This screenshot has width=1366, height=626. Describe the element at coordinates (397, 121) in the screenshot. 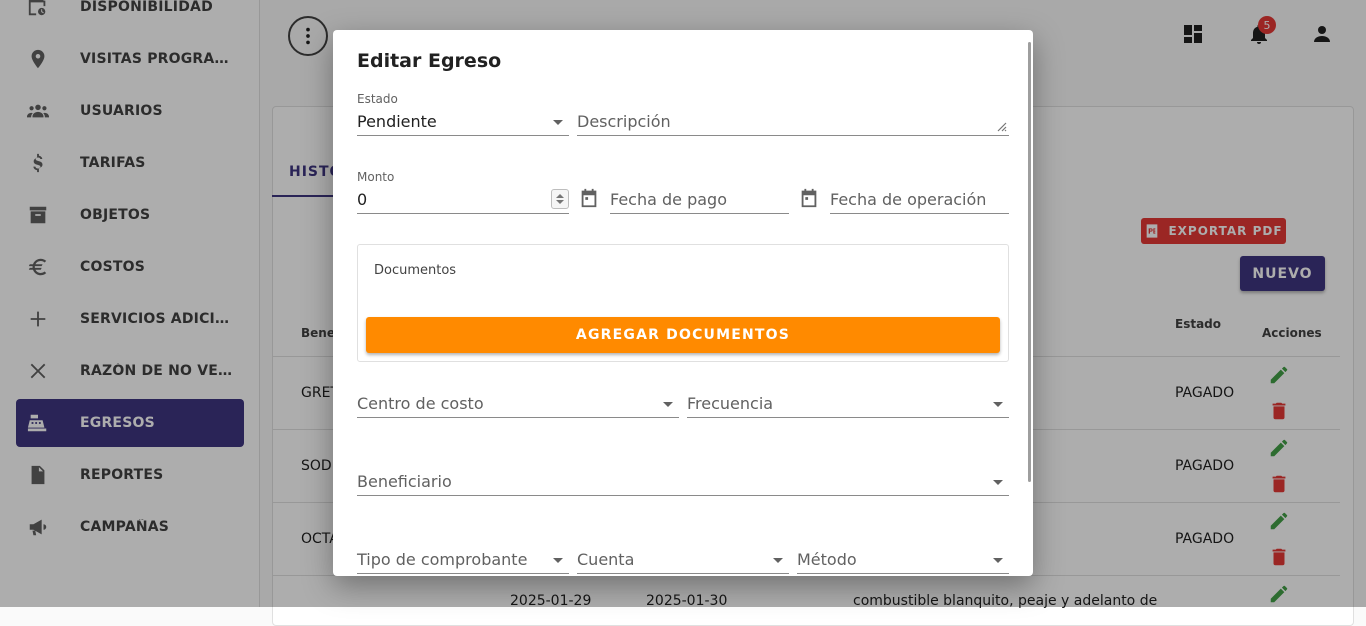

I see `estado-value: Pendiente` at that location.